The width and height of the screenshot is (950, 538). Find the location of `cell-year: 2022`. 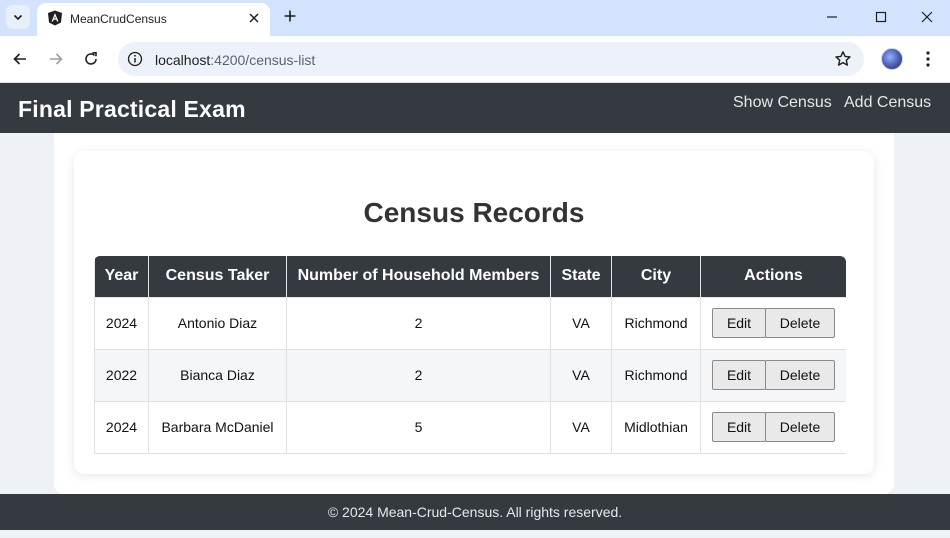

cell-year: 2022 is located at coordinates (121, 375).